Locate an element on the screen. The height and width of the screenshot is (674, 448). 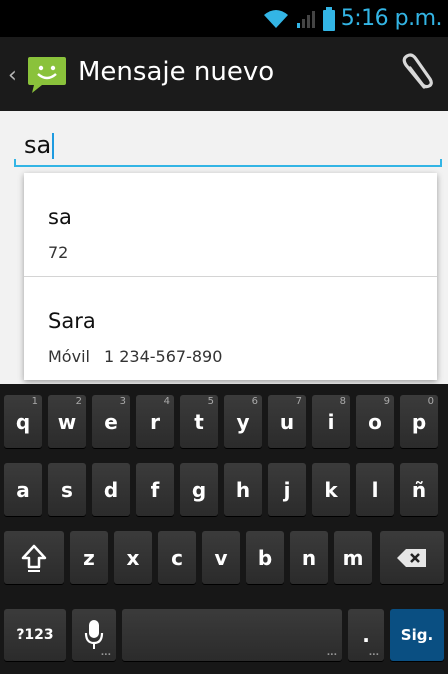
suggestion-name: sa is located at coordinates (60, 217).